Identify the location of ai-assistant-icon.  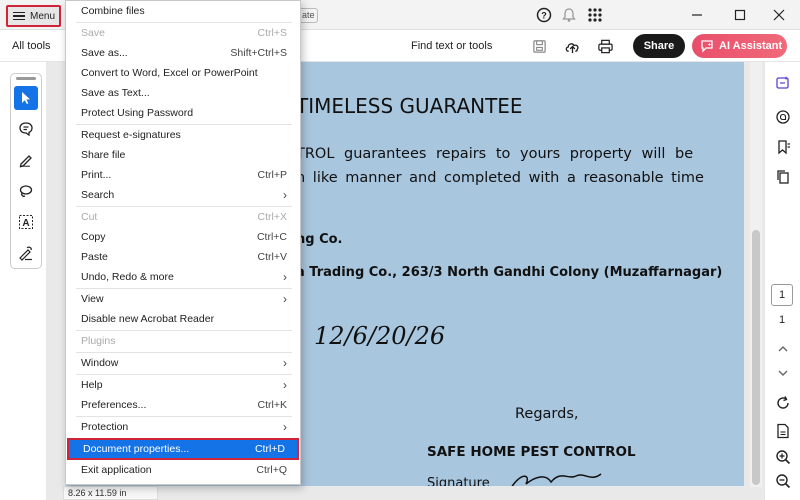
(707, 46).